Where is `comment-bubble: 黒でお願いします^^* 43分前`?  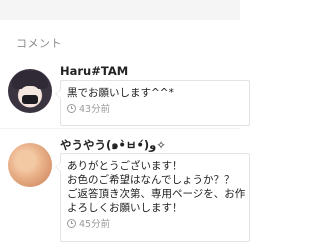 comment-bubble: 黒でお願いします^^* 43分前 is located at coordinates (152, 103).